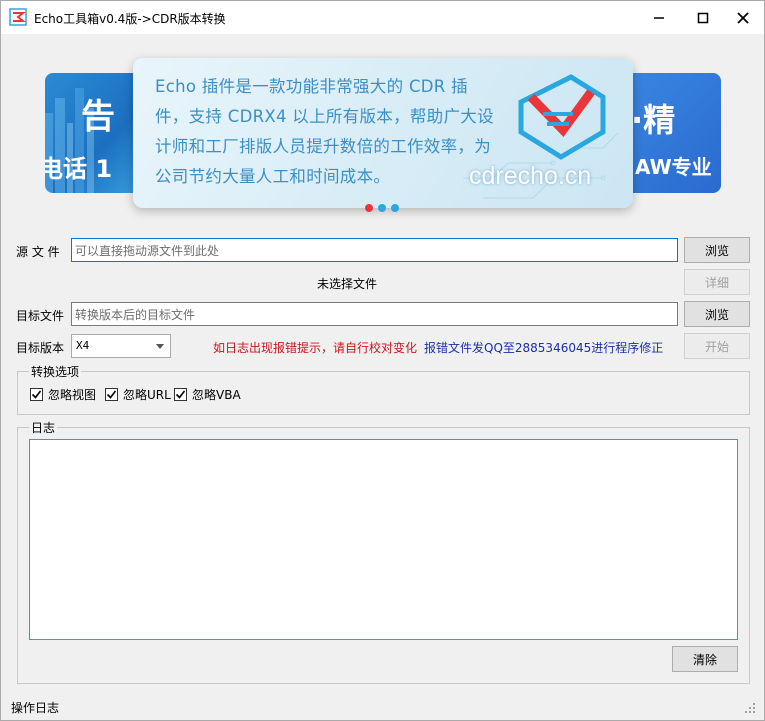 The height and width of the screenshot is (721, 765). Describe the element at coordinates (717, 282) in the screenshot. I see `detail-button: 详细` at that location.